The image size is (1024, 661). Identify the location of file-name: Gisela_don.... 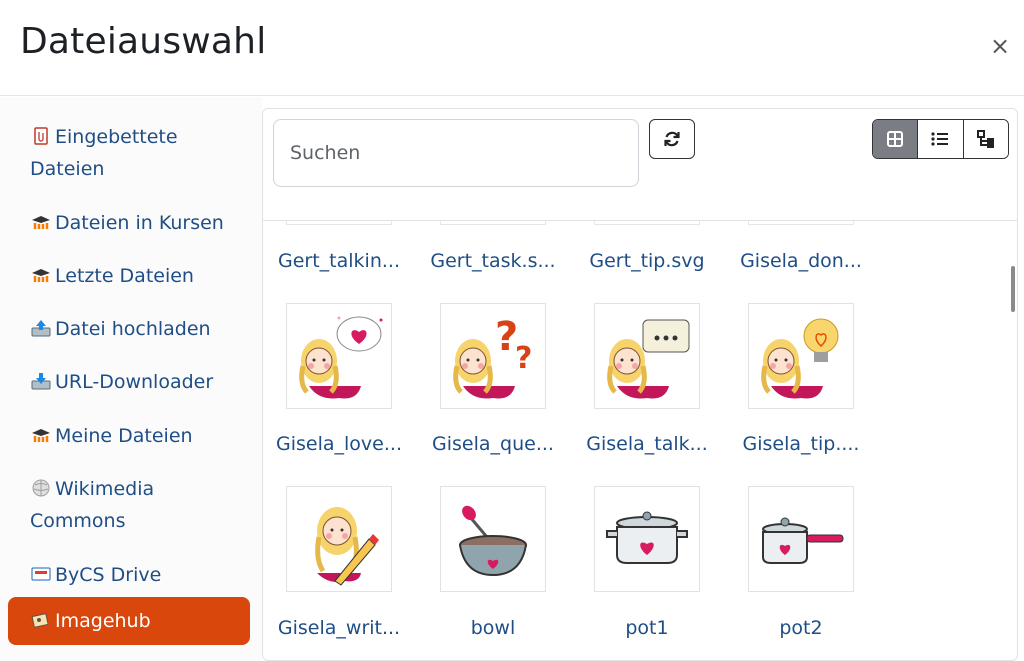
(801, 261).